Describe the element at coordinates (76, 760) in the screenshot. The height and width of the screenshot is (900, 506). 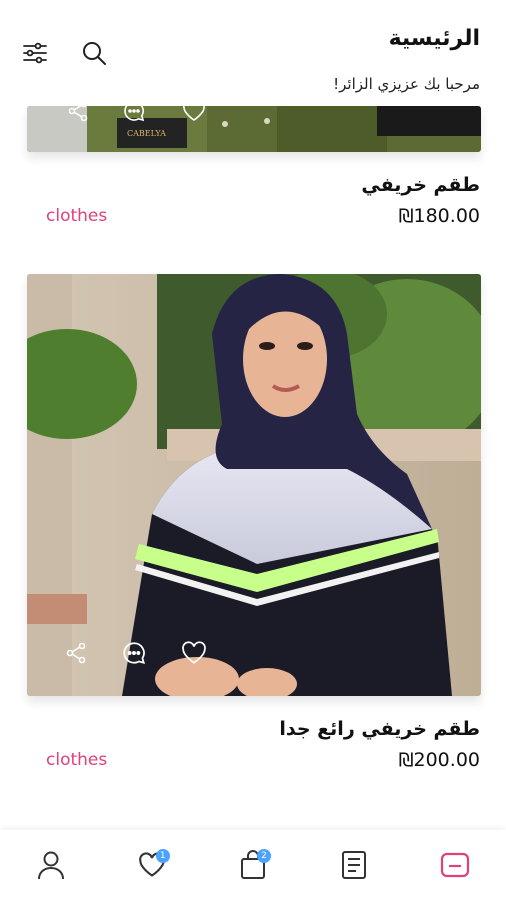
I see `product-category-2: clothes` at that location.